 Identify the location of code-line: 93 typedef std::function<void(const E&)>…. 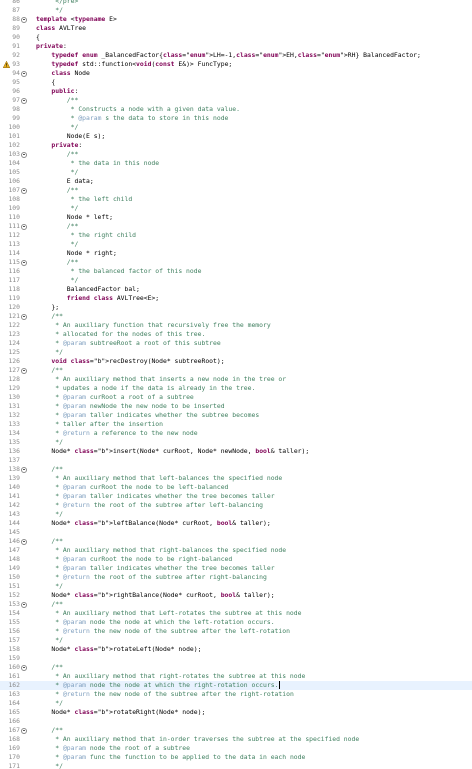
(236, 64).